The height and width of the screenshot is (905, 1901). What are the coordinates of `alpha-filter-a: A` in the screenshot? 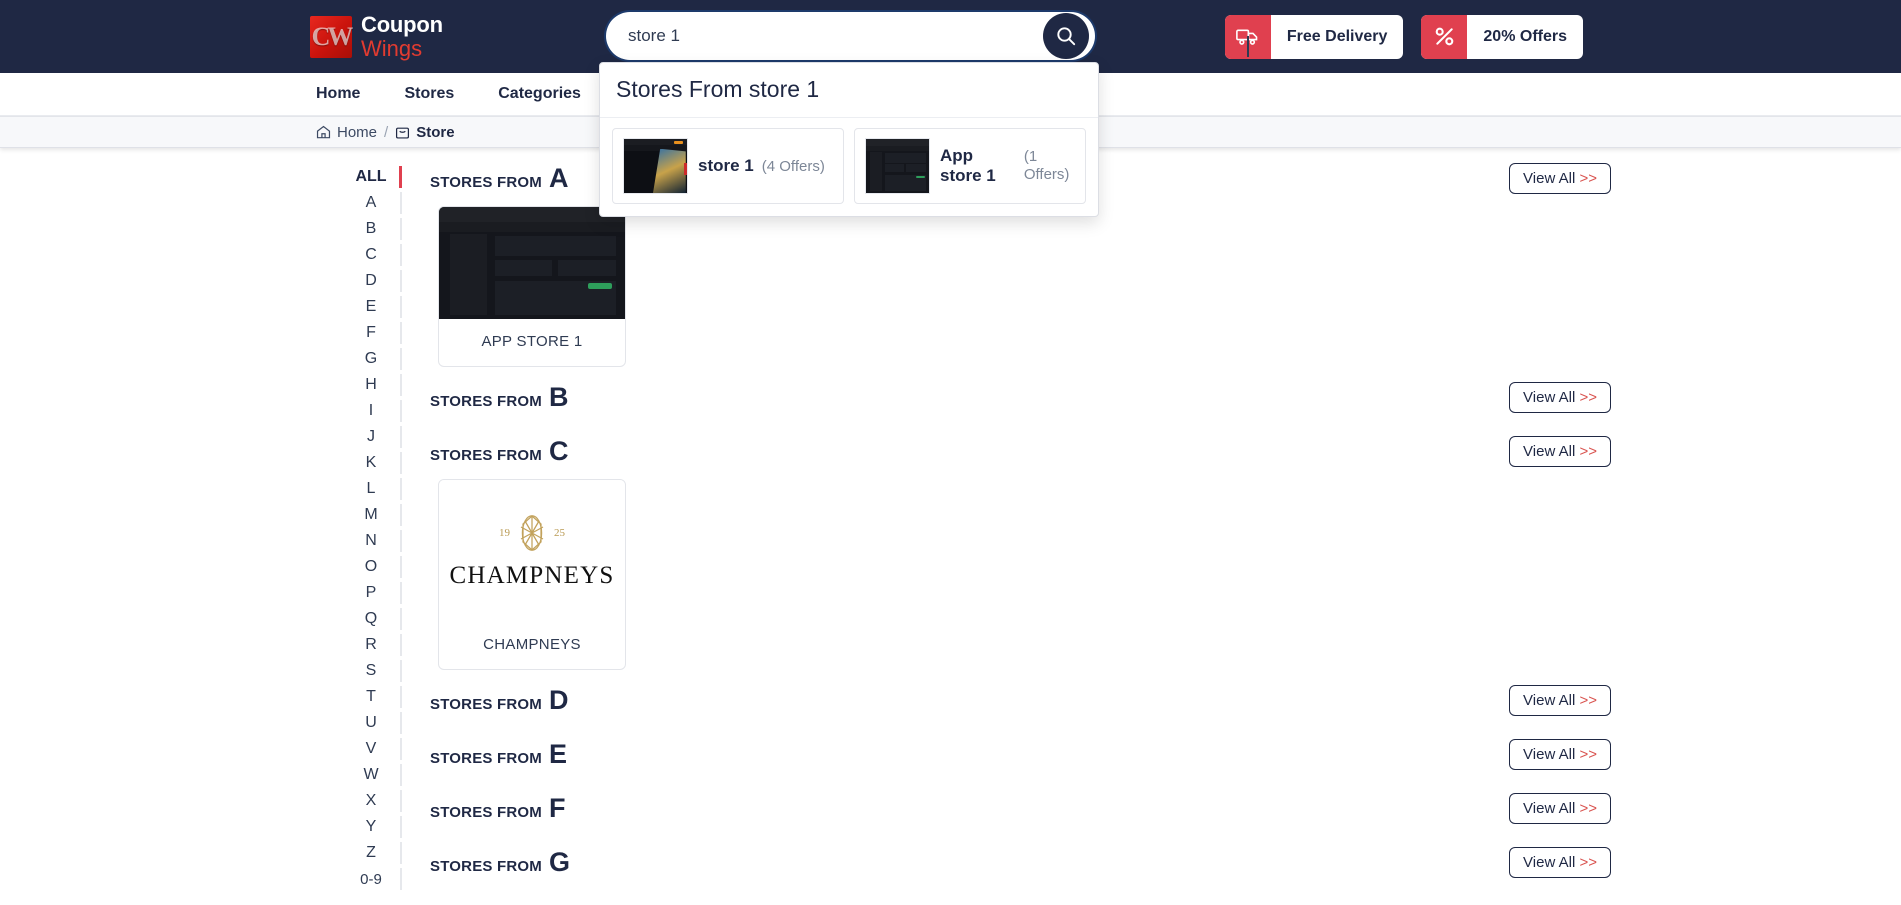 It's located at (371, 203).